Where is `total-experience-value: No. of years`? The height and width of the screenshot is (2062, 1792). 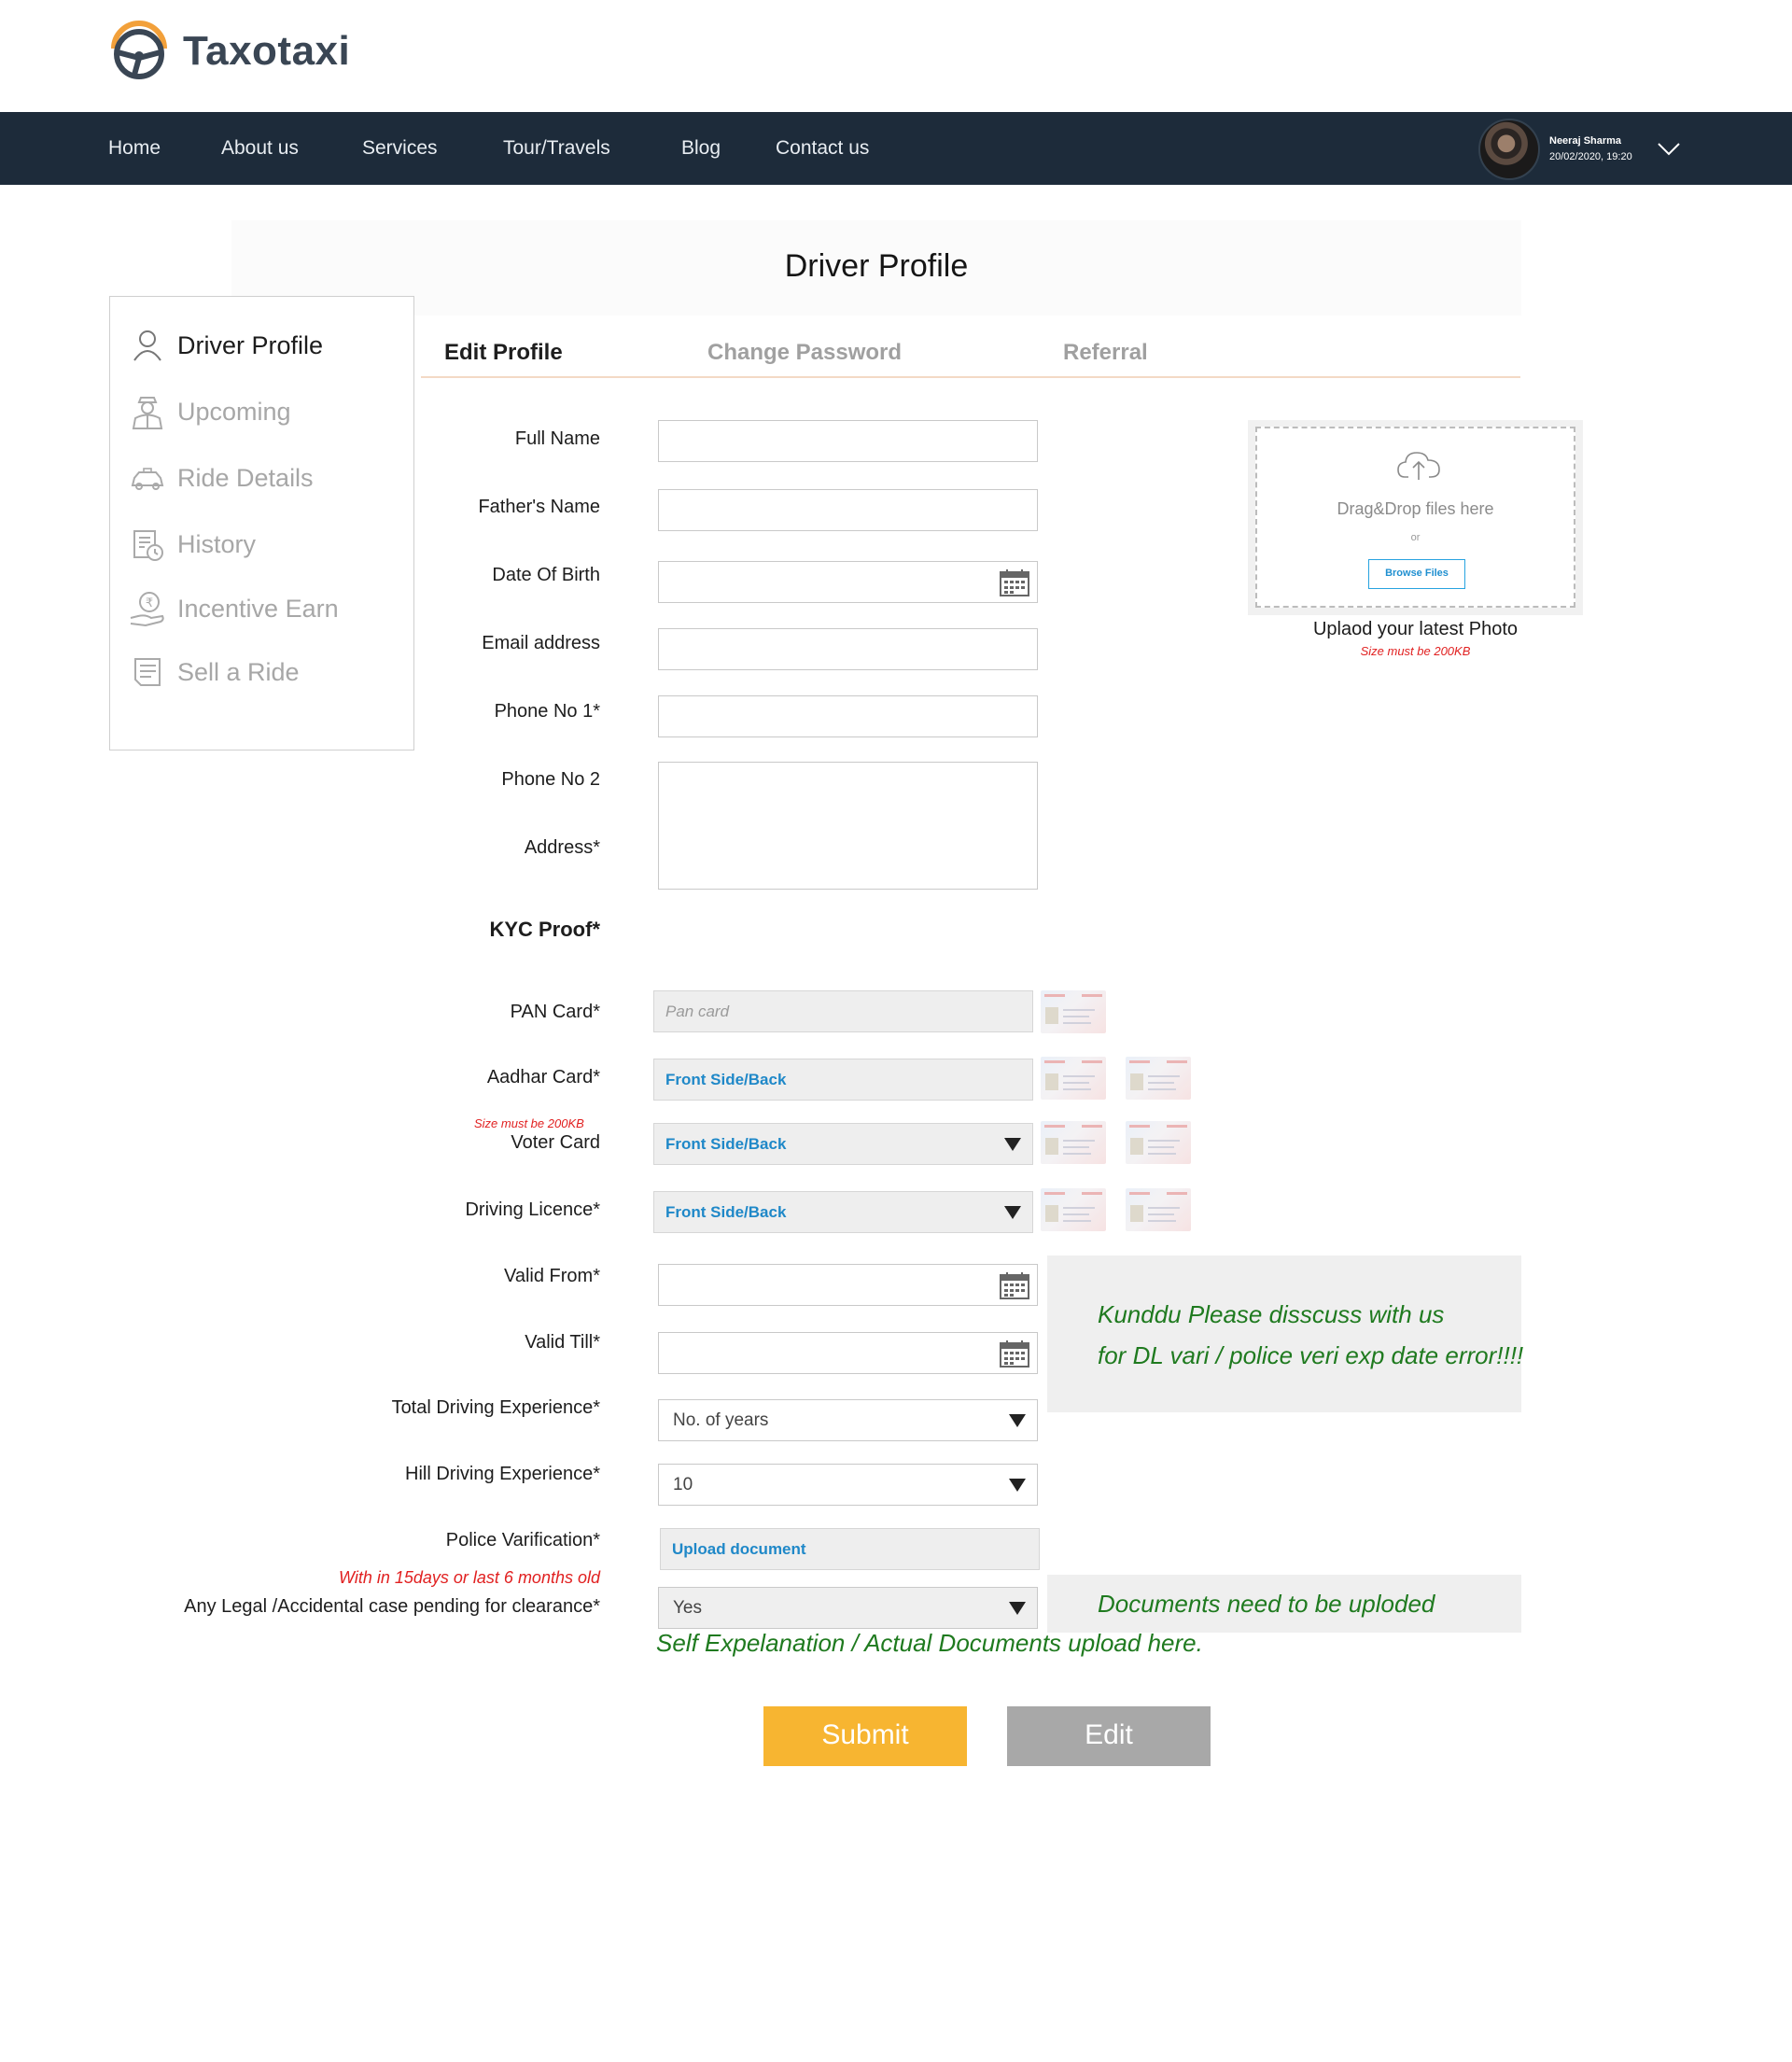
total-experience-value: No. of years is located at coordinates (721, 1420).